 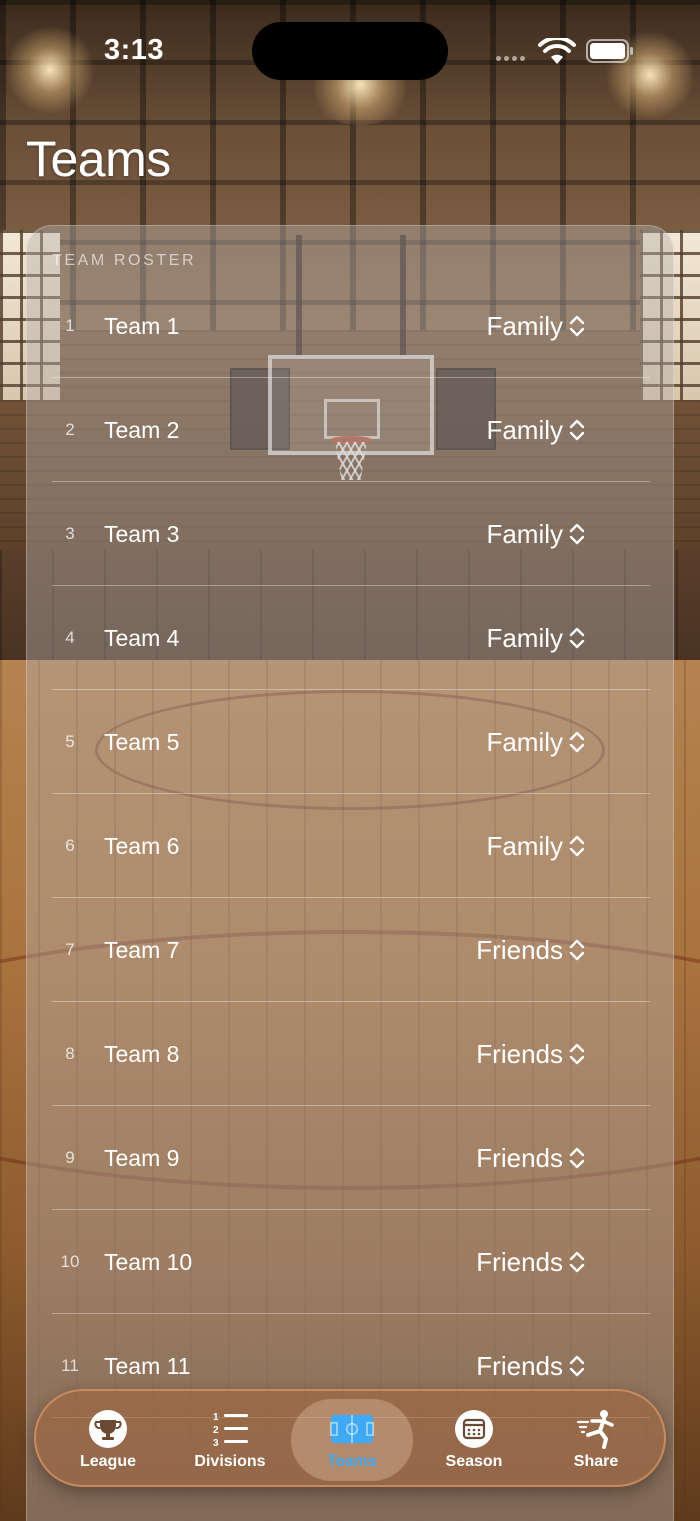 What do you see at coordinates (70, 533) in the screenshot?
I see `team-number: 3` at bounding box center [70, 533].